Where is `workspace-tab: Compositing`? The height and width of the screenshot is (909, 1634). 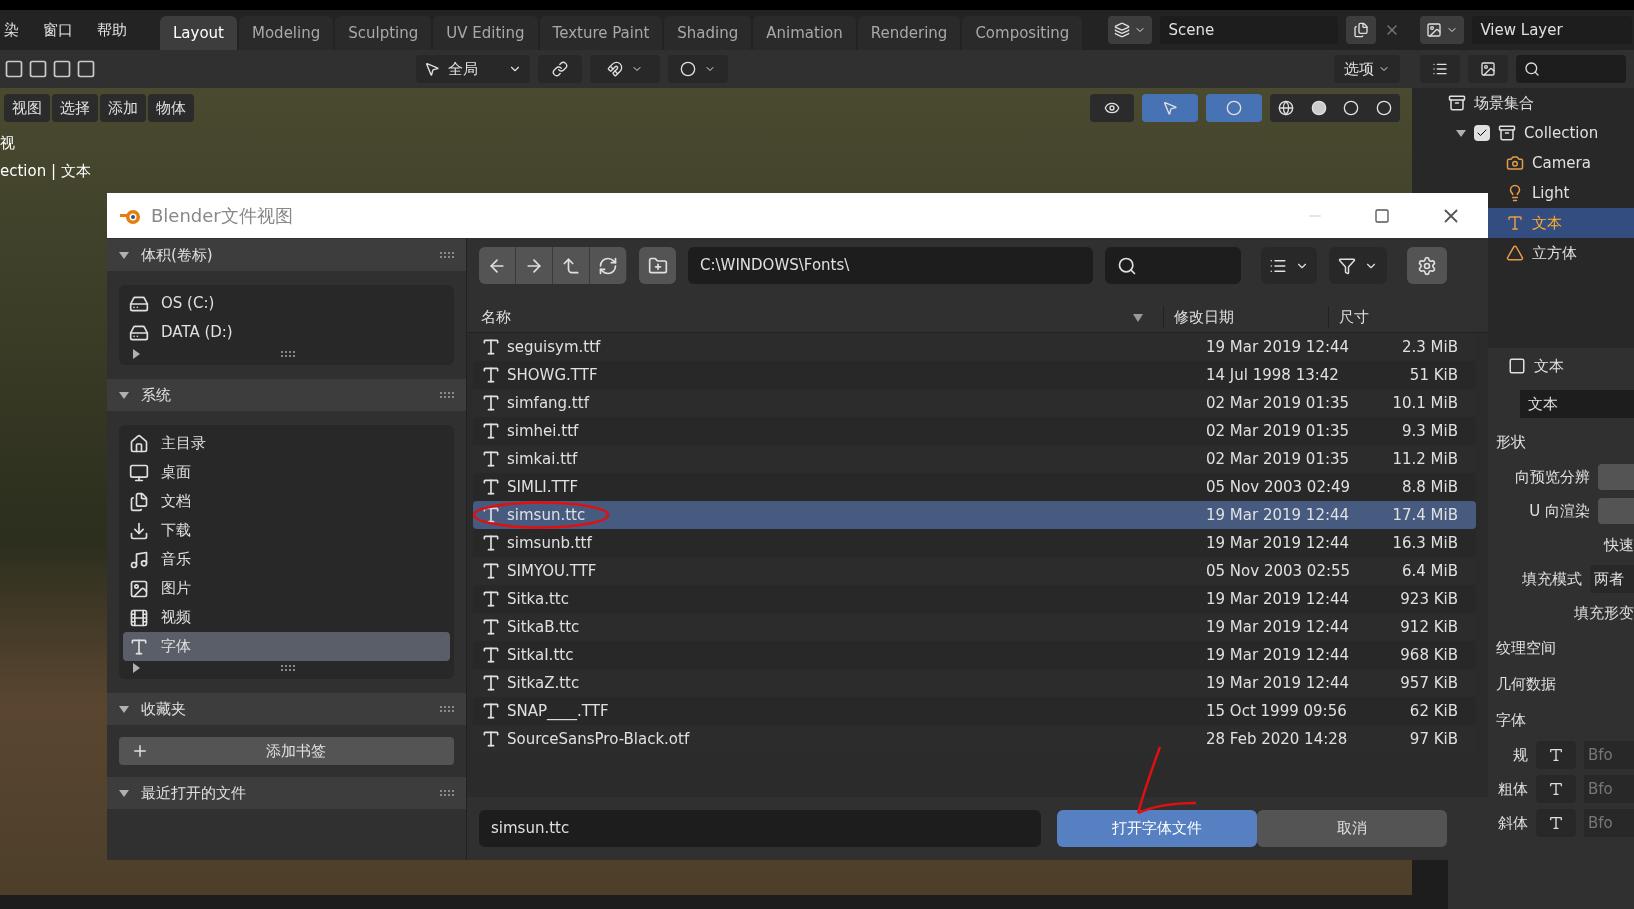
workspace-tab: Compositing is located at coordinates (1022, 33).